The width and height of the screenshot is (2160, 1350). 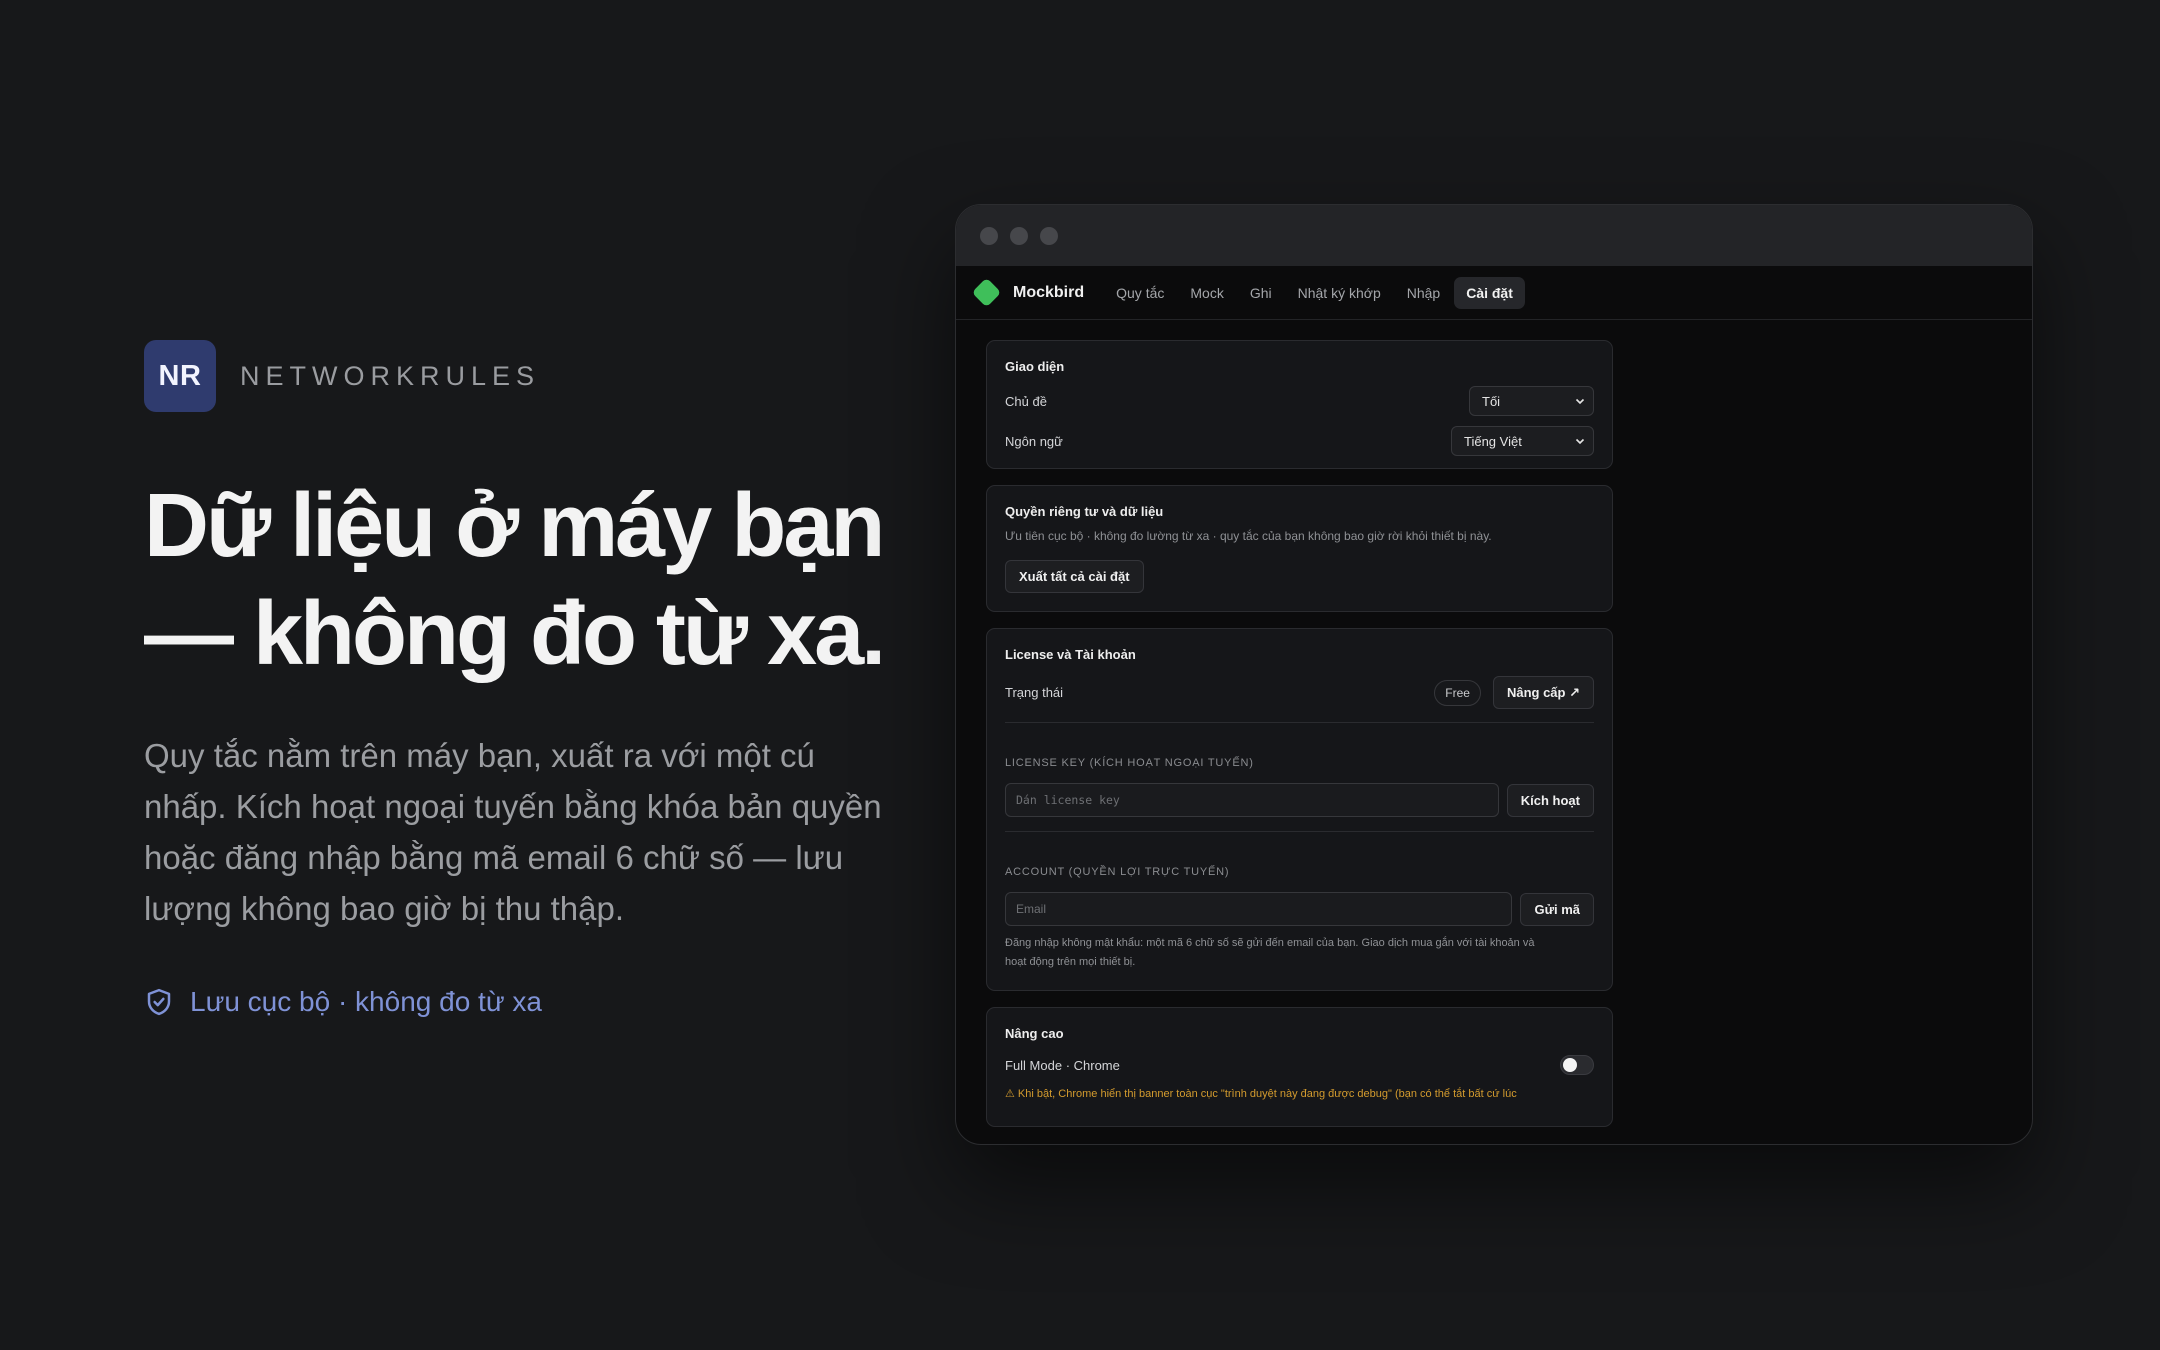 What do you see at coordinates (384, 908) in the screenshot?
I see `subtext-line: lượng không bao giờ bị thu thập.` at bounding box center [384, 908].